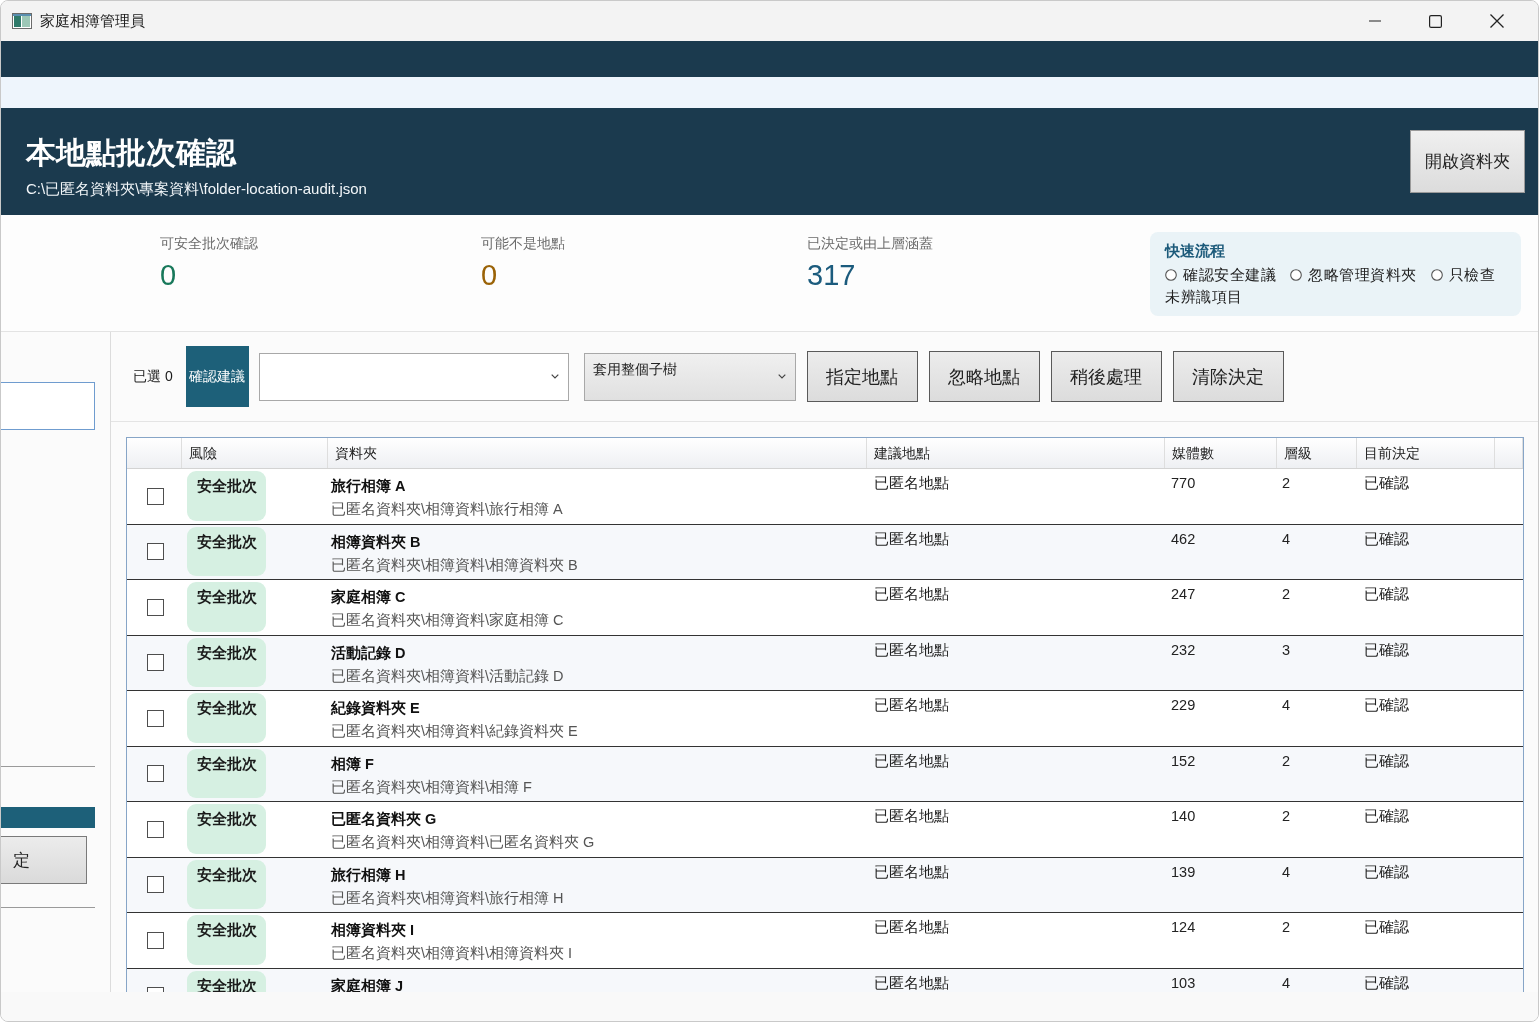  What do you see at coordinates (1183, 760) in the screenshot?
I see `media-count-cell: 152` at bounding box center [1183, 760].